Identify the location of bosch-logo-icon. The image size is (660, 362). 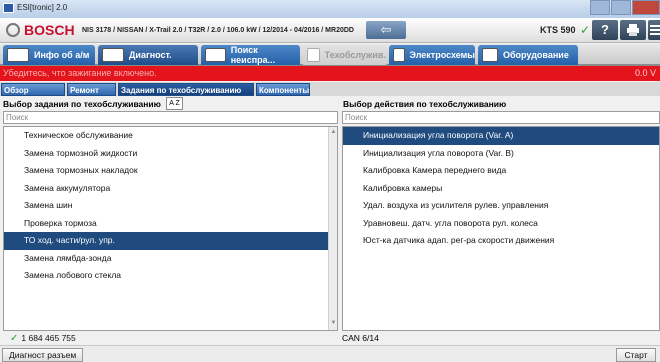
(13, 30).